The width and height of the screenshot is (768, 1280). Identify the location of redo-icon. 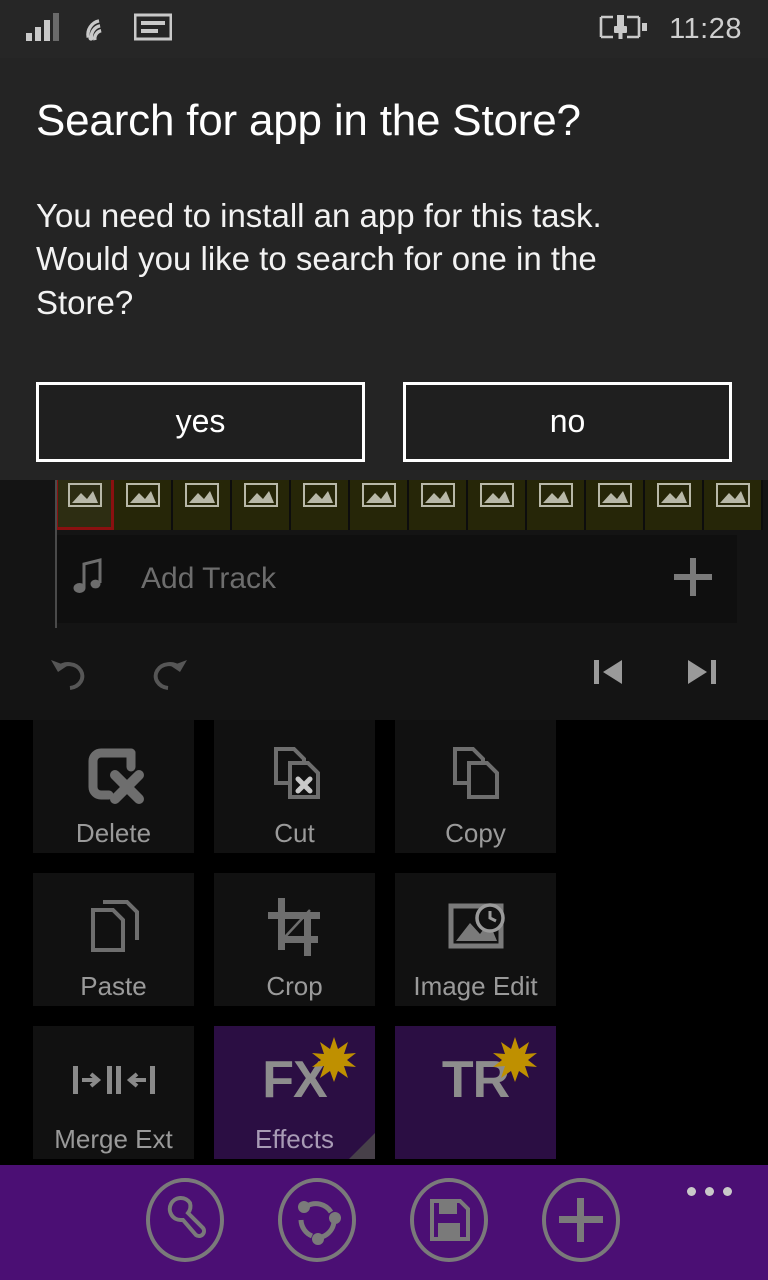
(167, 674).